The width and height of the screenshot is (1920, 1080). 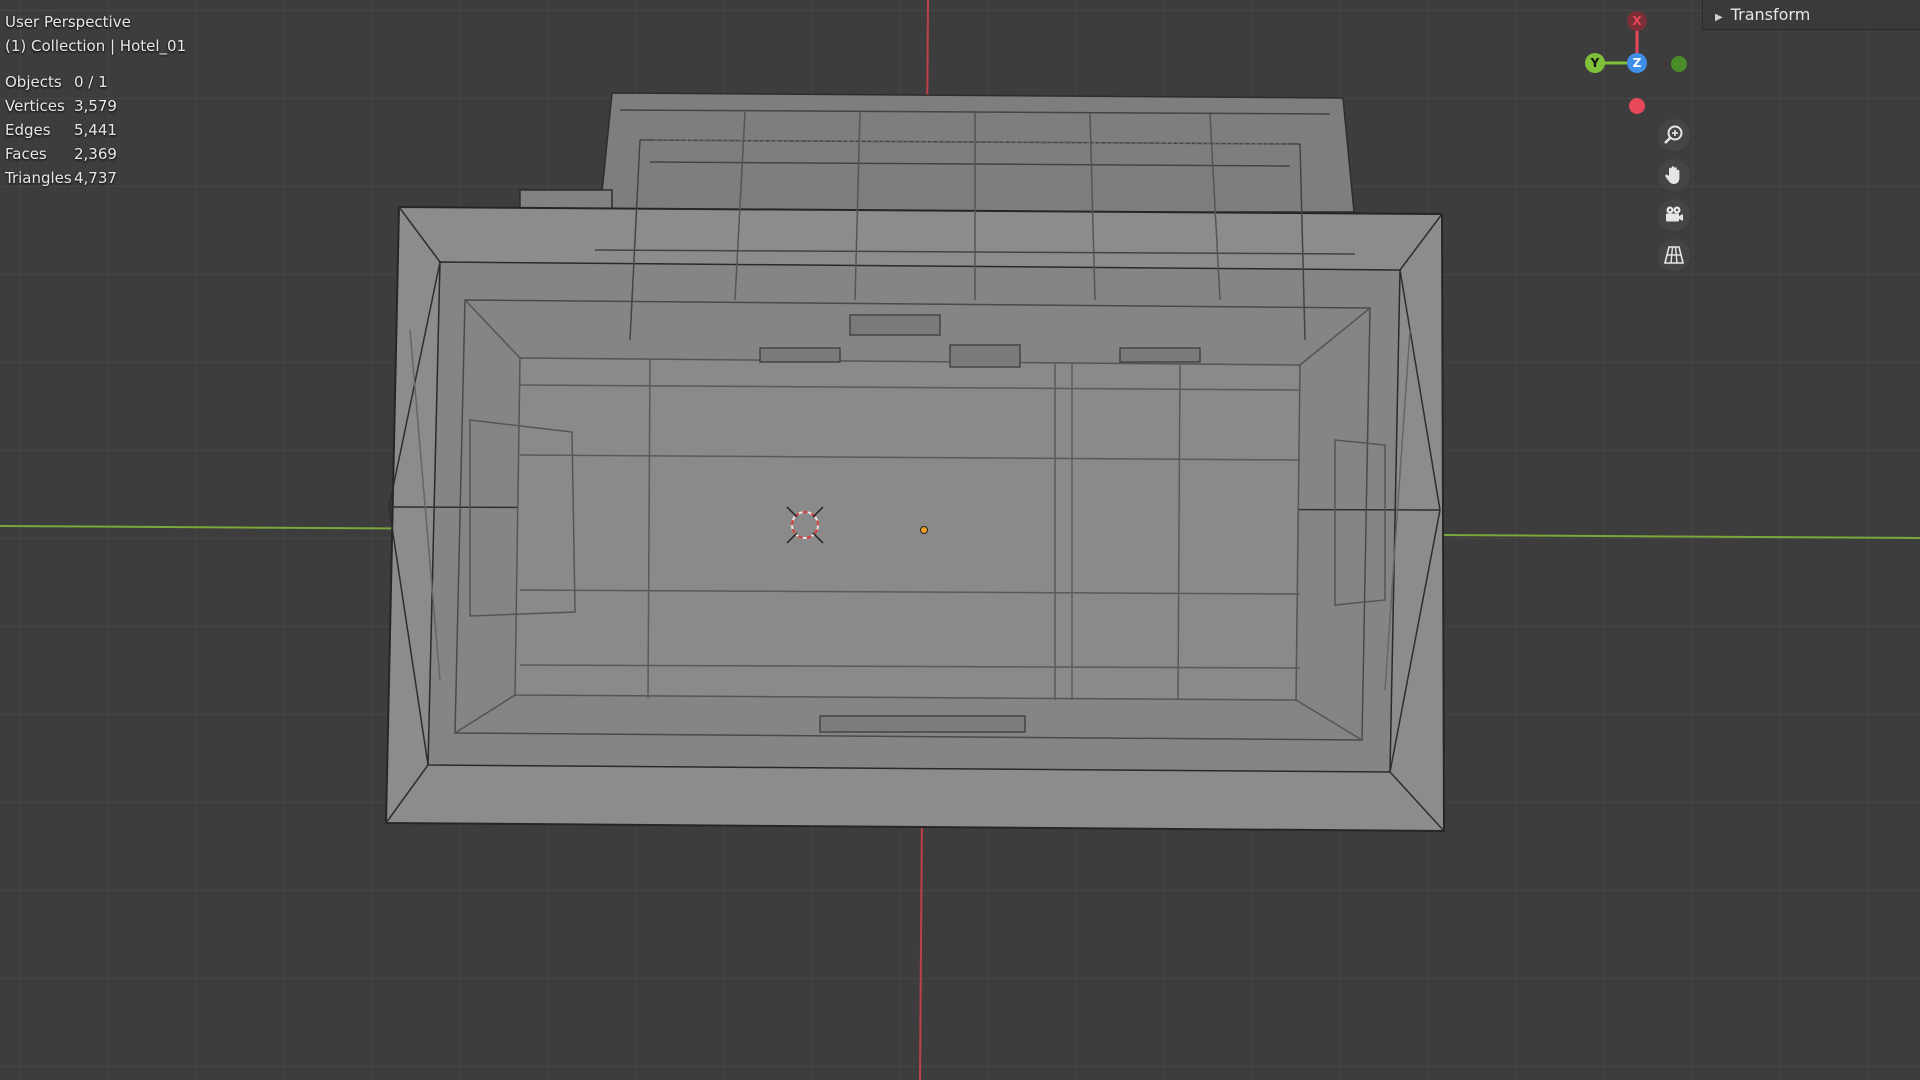 What do you see at coordinates (28, 130) in the screenshot?
I see `stat-label: Edges` at bounding box center [28, 130].